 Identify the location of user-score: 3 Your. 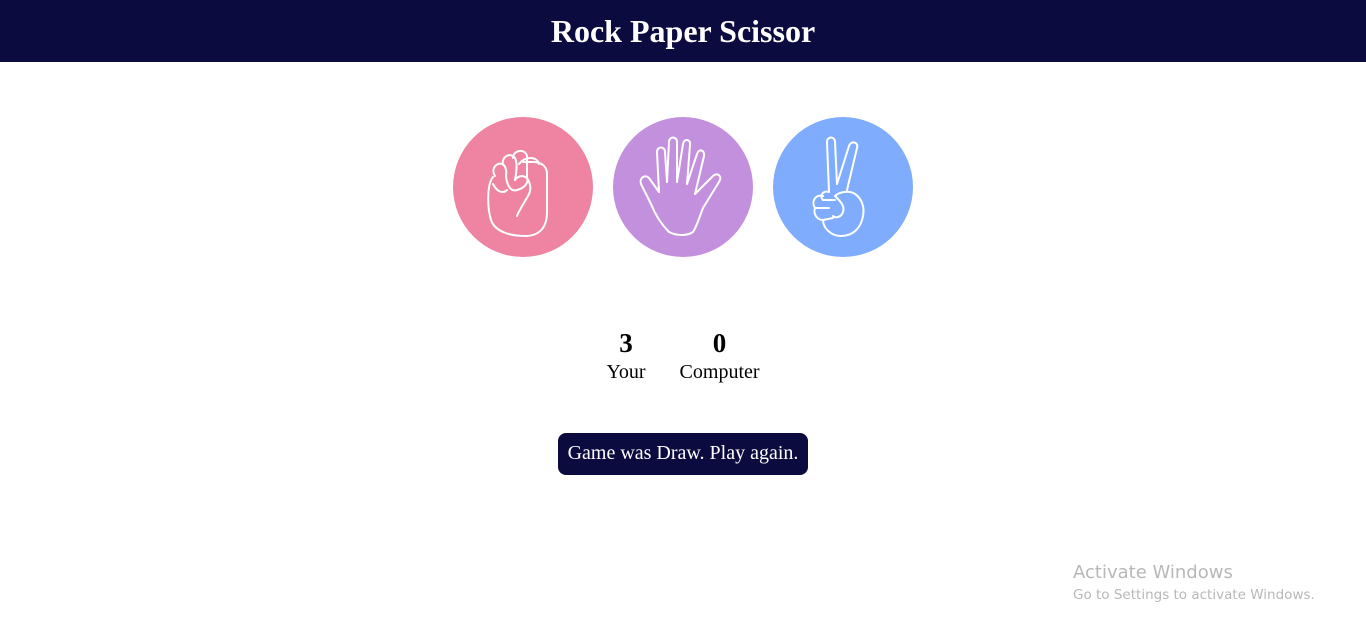
(625, 357).